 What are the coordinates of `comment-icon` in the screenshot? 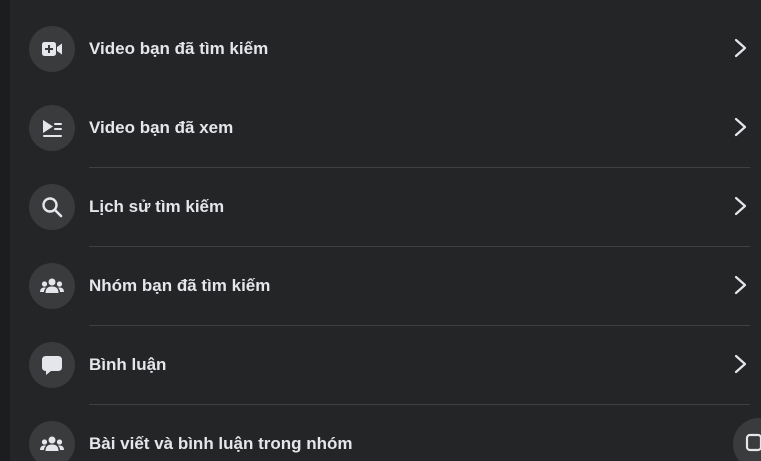 It's located at (52, 365).